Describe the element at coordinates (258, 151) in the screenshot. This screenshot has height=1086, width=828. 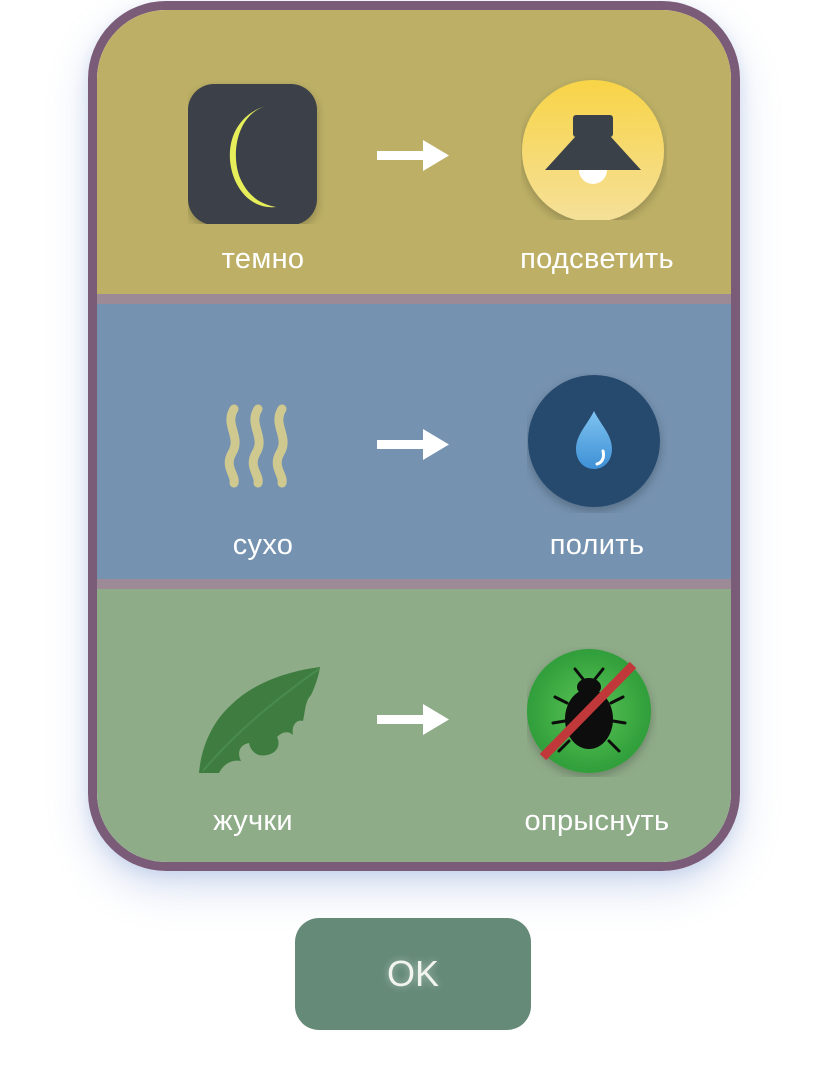
I see `moon-icon` at that location.